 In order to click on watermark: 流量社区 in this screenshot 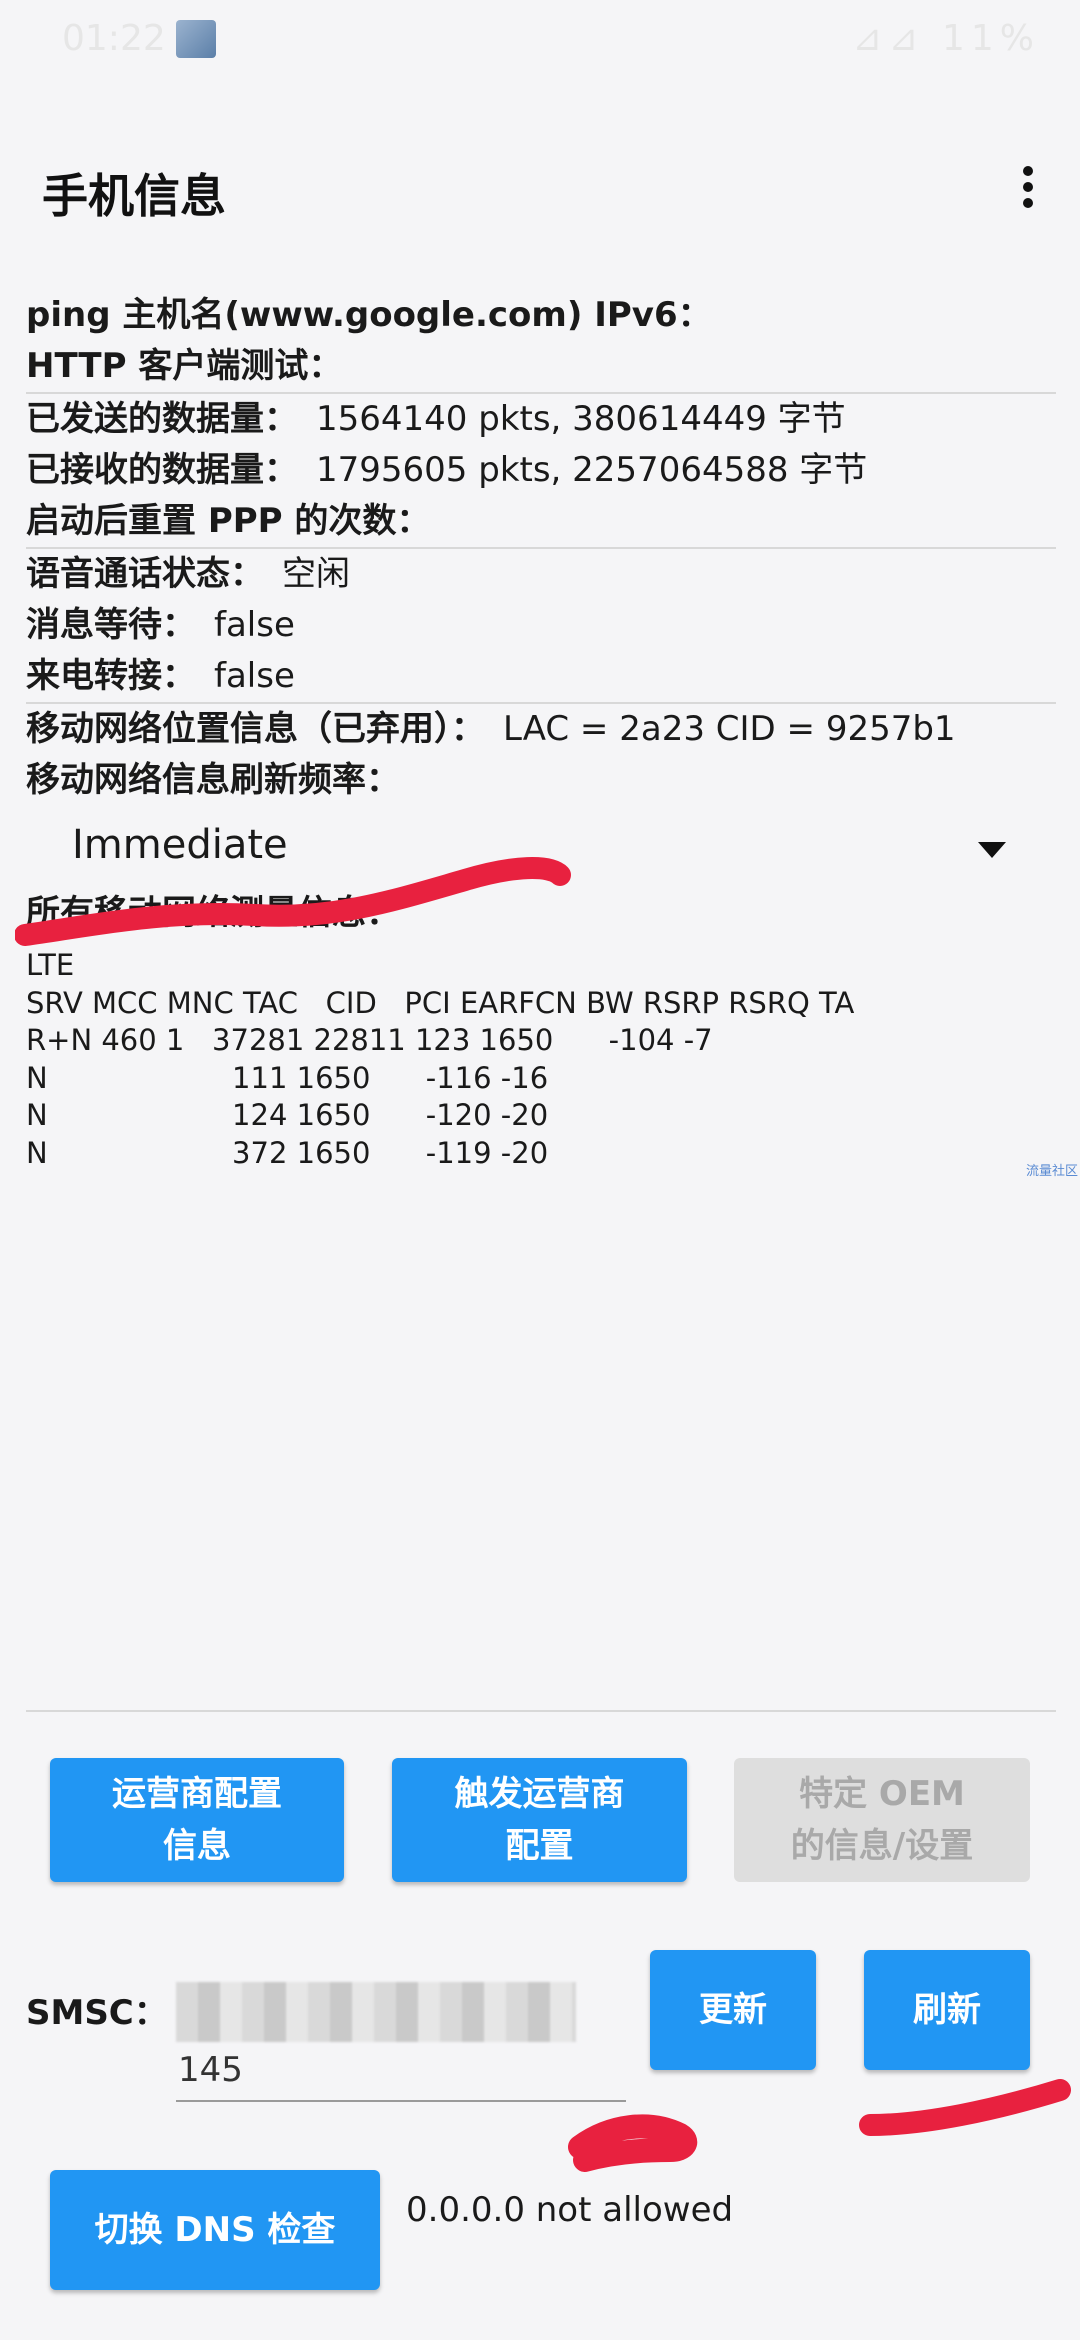, I will do `click(1051, 1171)`.